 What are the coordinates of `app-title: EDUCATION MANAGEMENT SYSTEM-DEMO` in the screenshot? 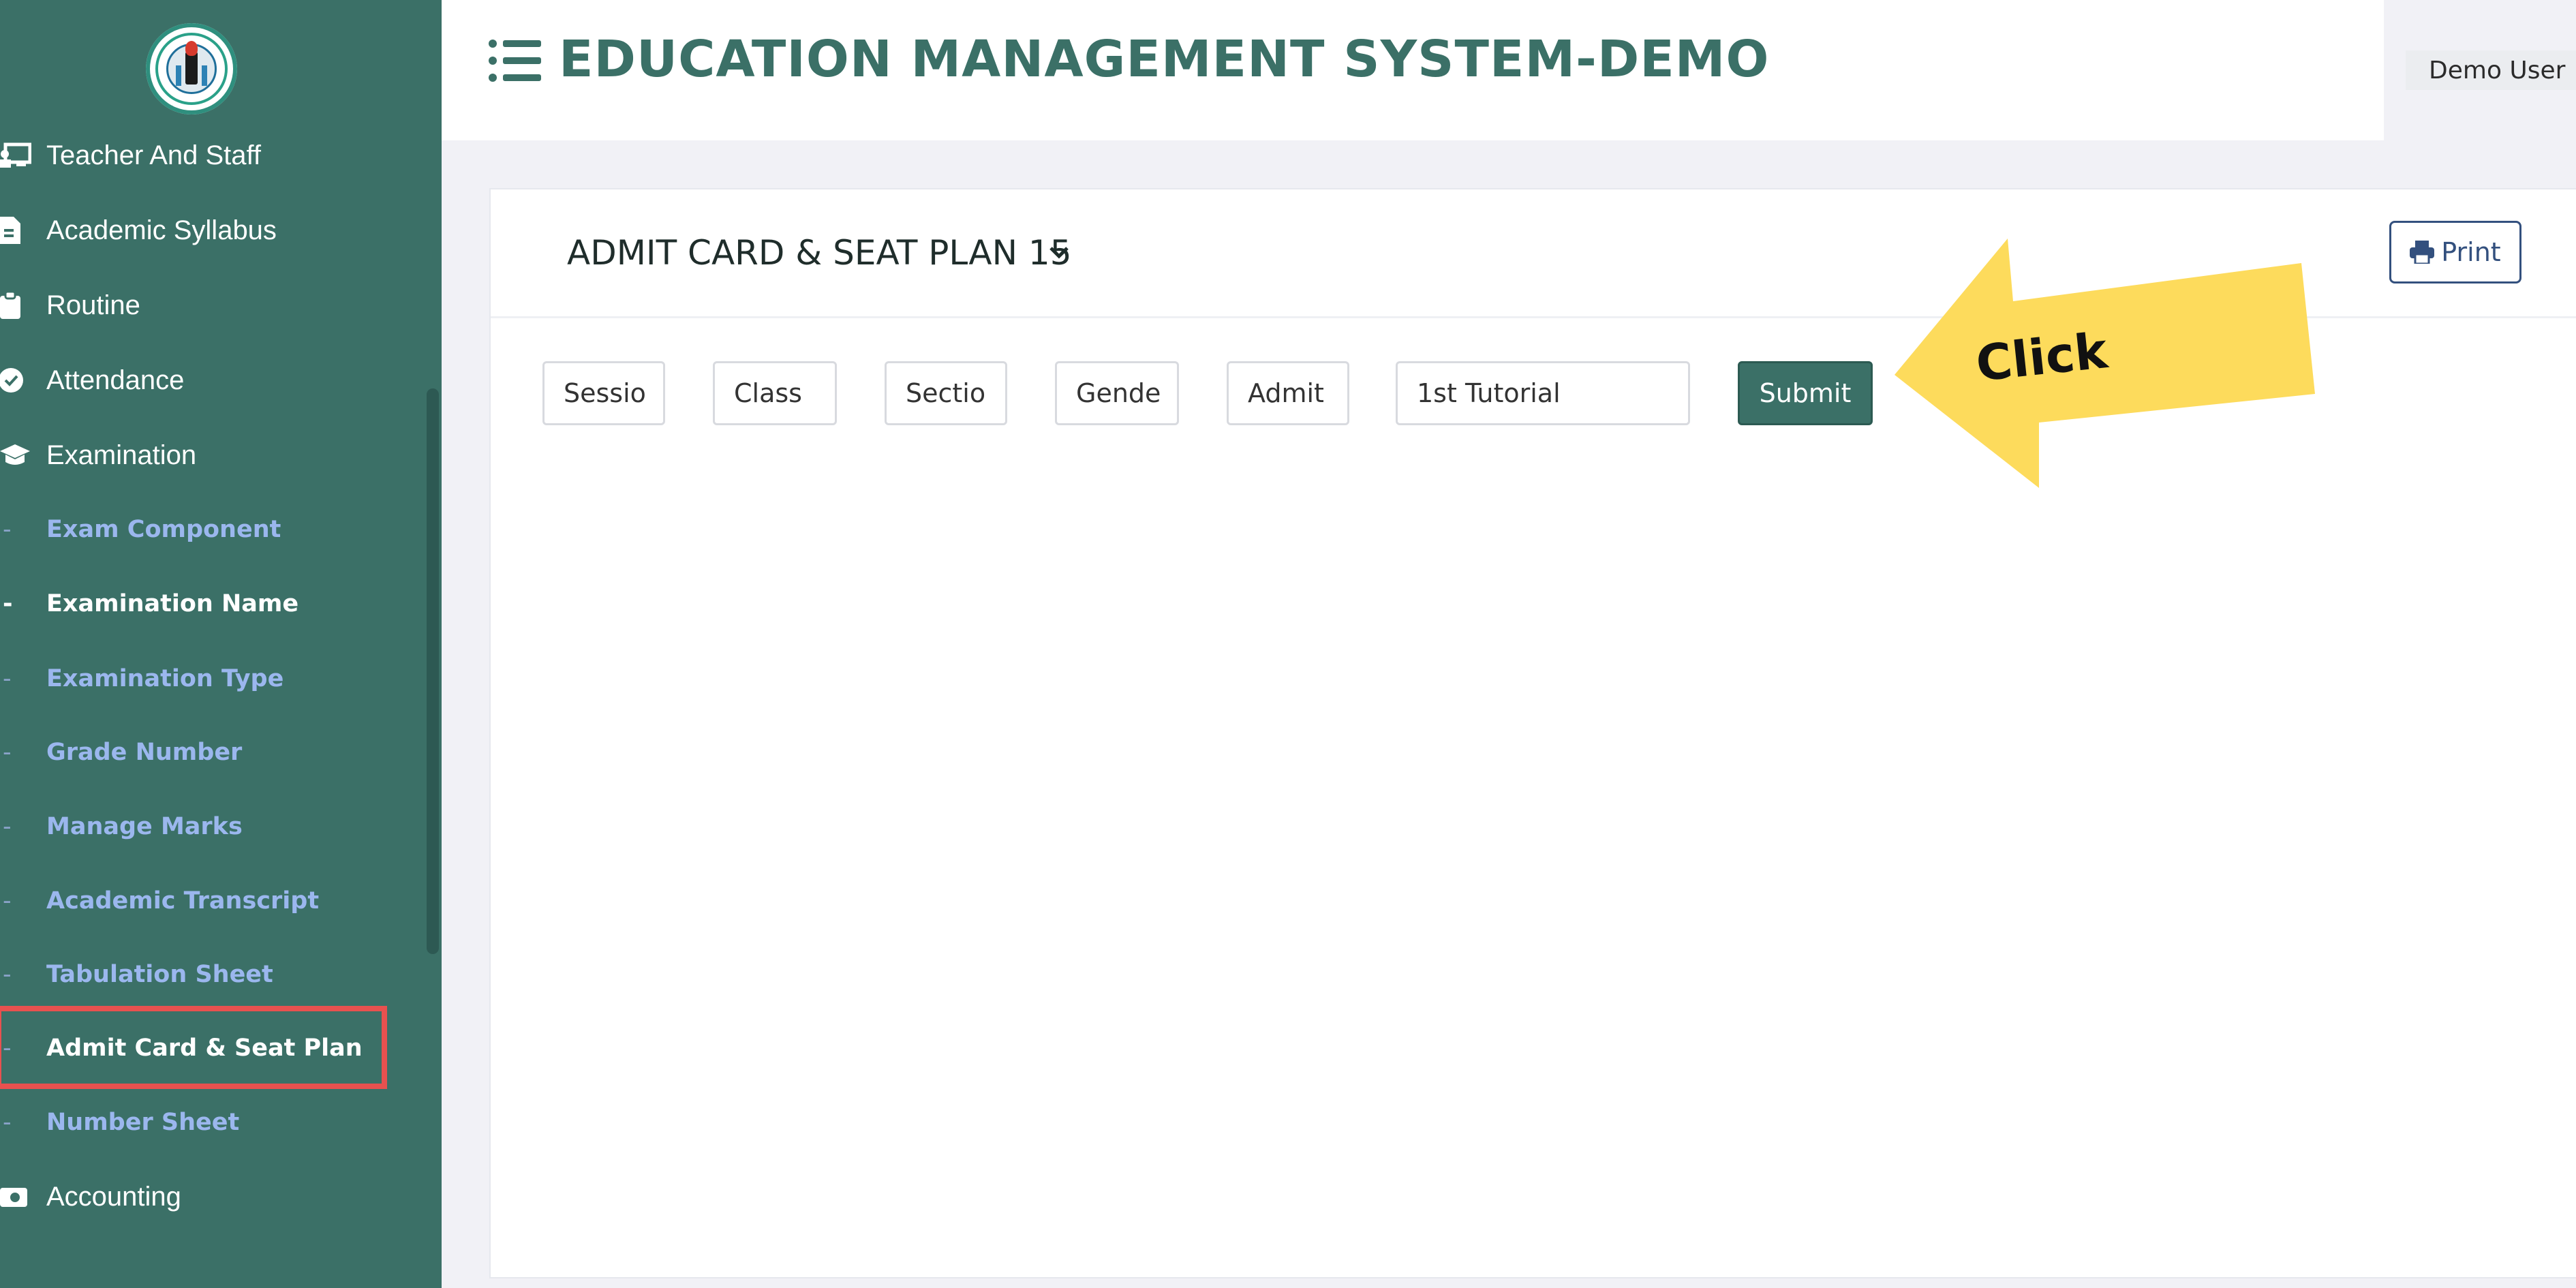 It's located at (1164, 59).